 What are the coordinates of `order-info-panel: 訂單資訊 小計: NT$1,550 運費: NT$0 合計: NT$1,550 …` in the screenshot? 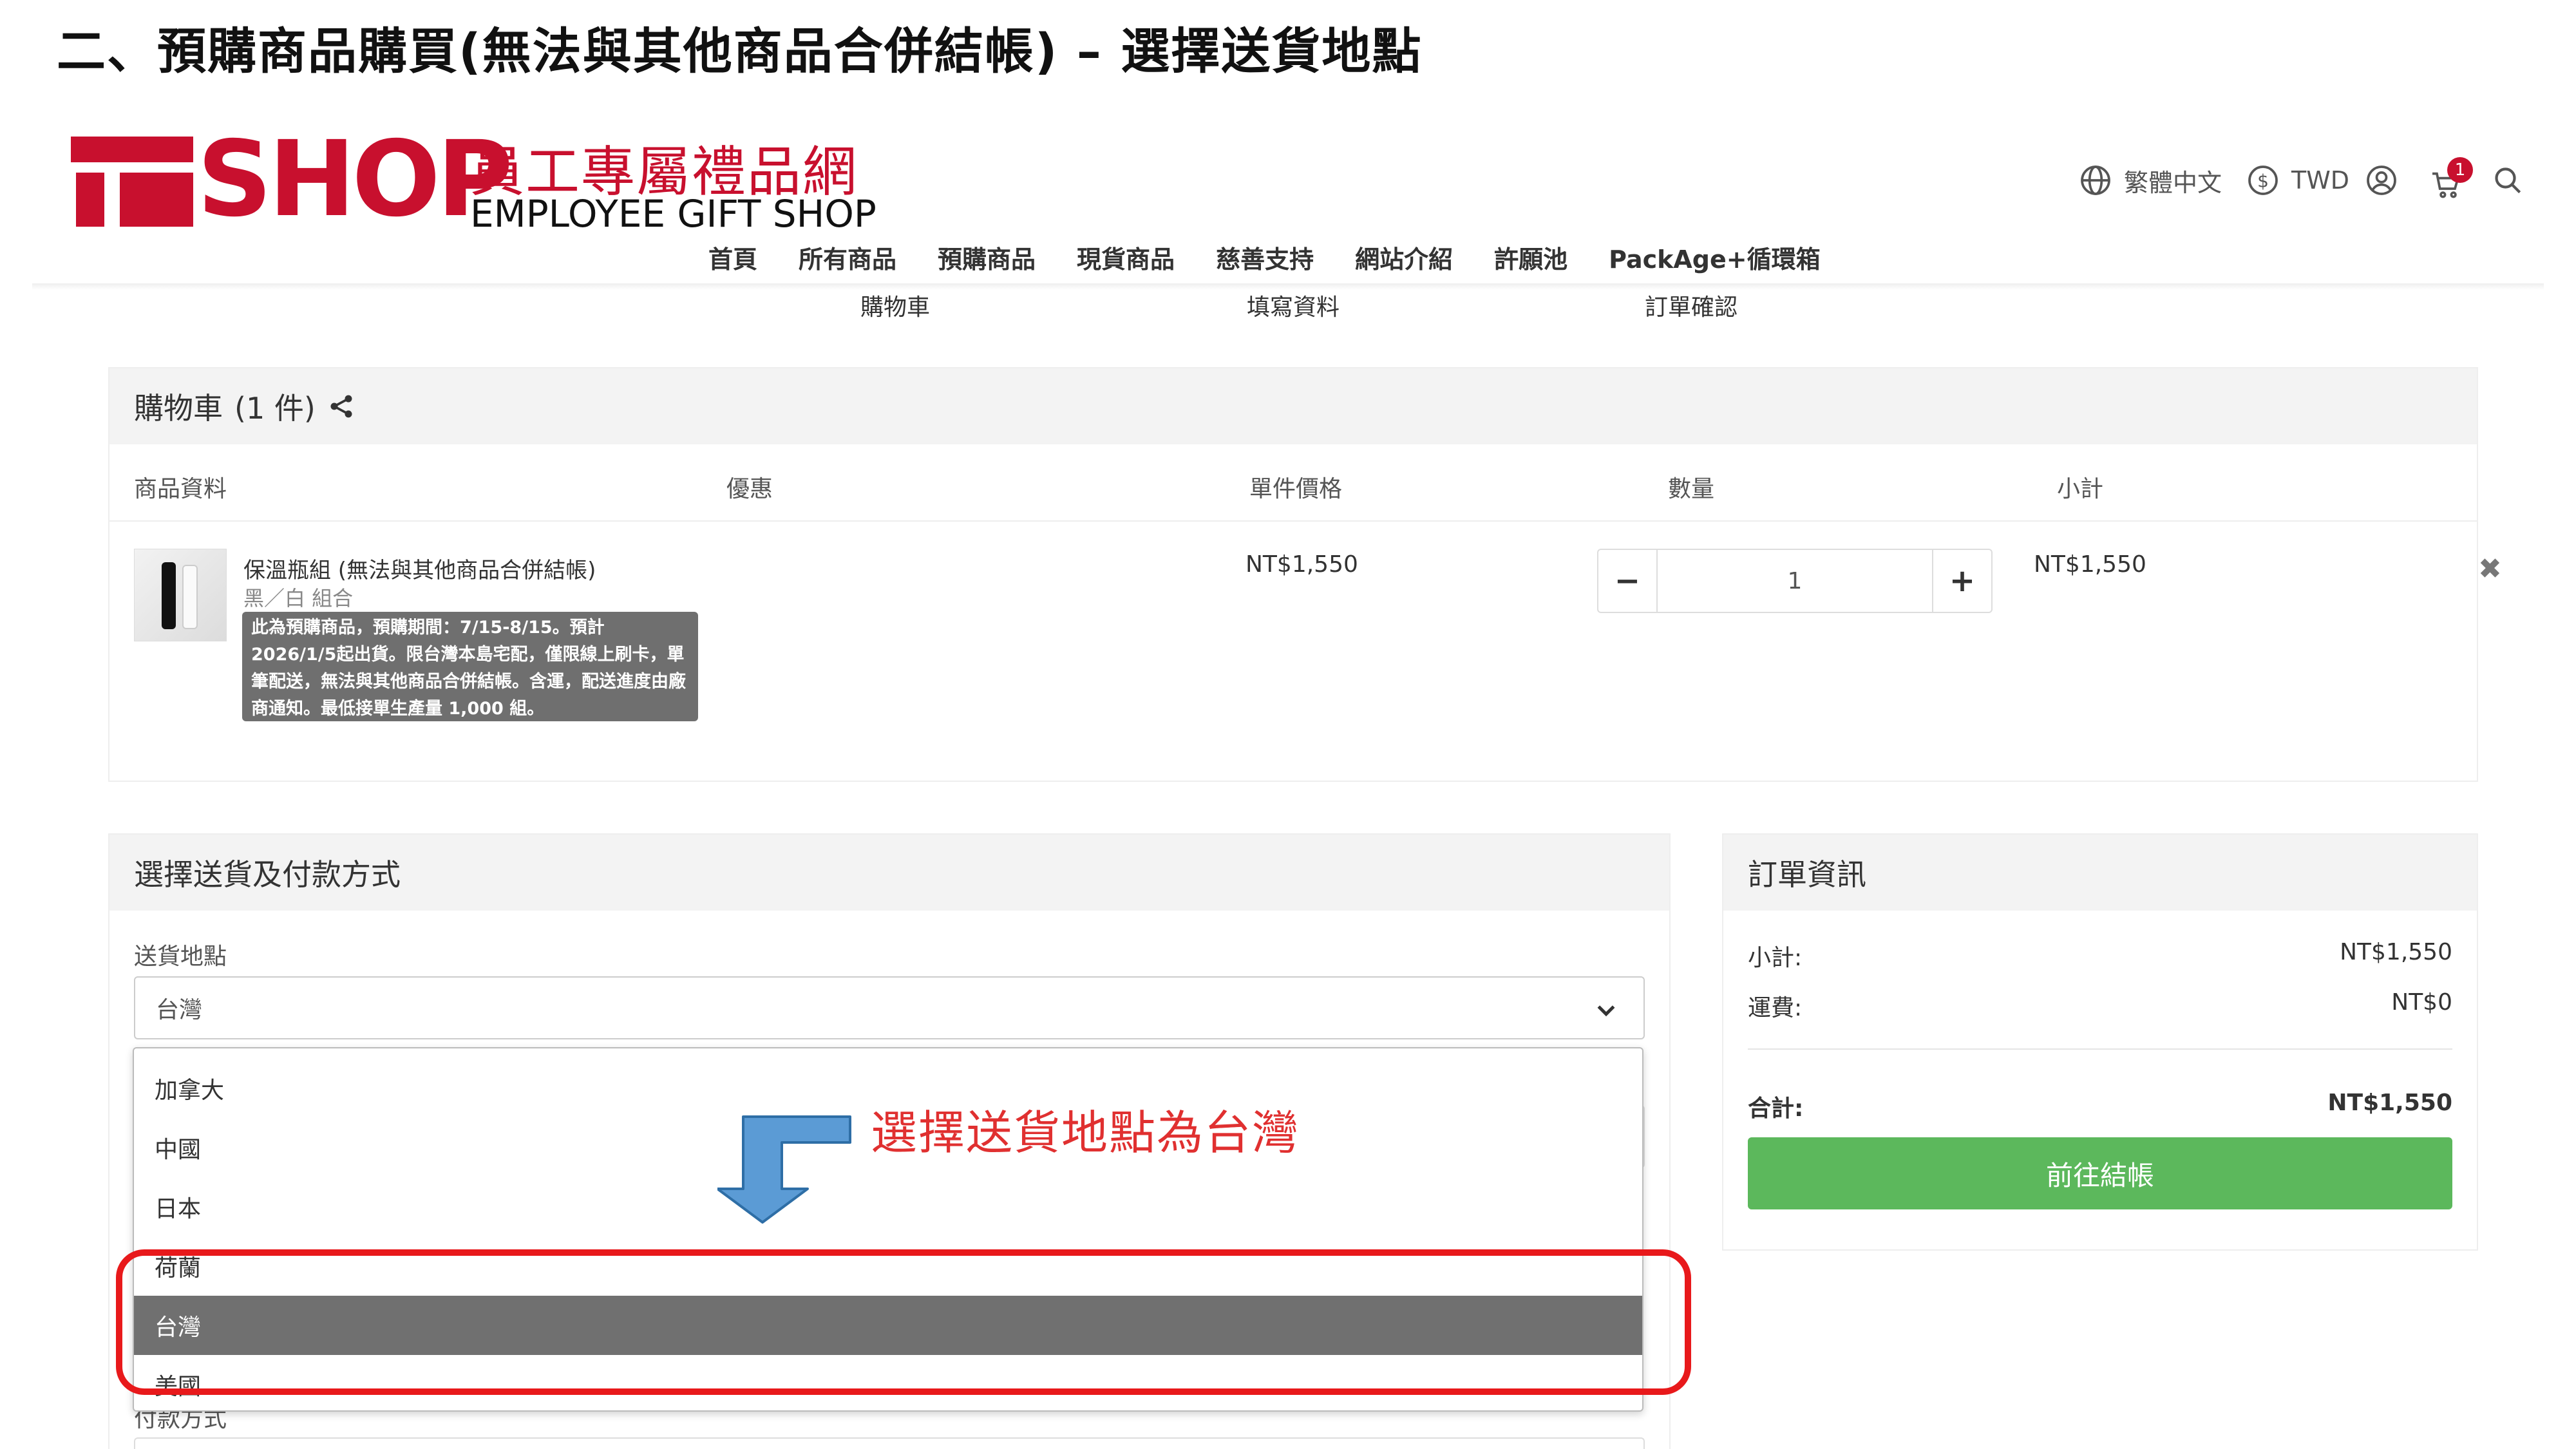 It's located at (2100, 1042).